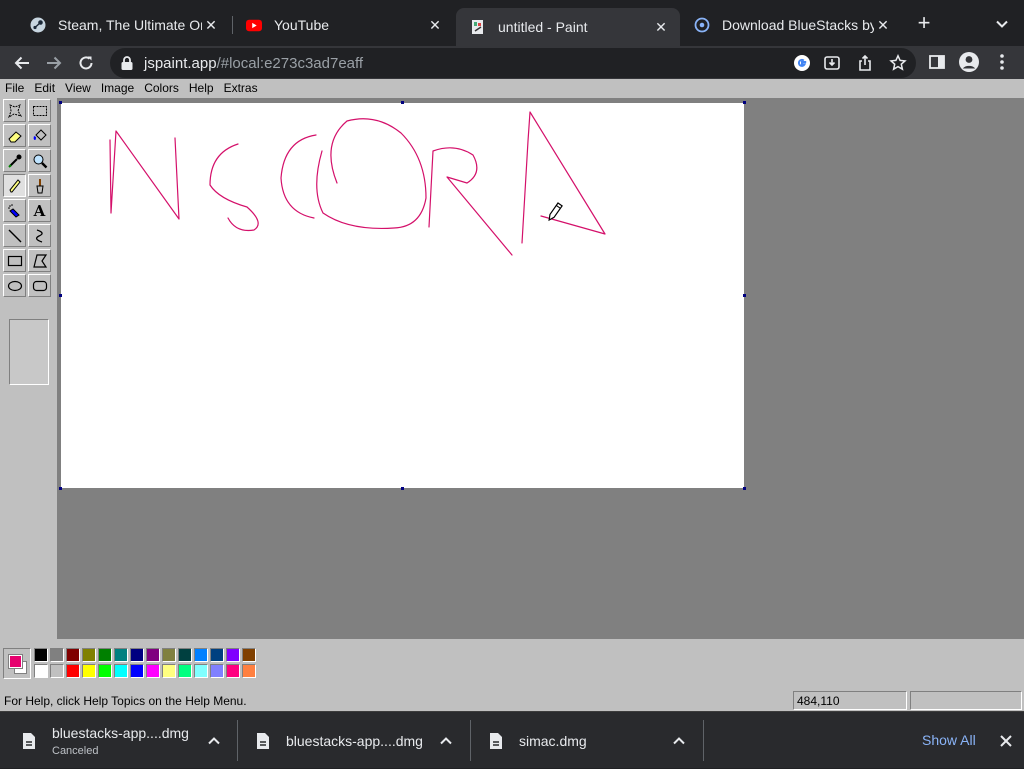 Image resolution: width=1024 pixels, height=769 pixels. What do you see at coordinates (14, 88) in the screenshot?
I see `menu-file: File` at bounding box center [14, 88].